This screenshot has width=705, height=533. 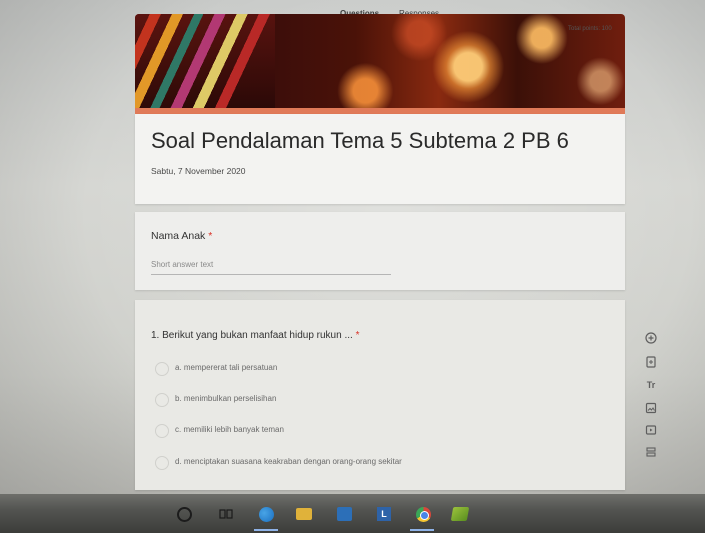 What do you see at coordinates (590, 29) in the screenshot?
I see `total-points: Total points: 100` at bounding box center [590, 29].